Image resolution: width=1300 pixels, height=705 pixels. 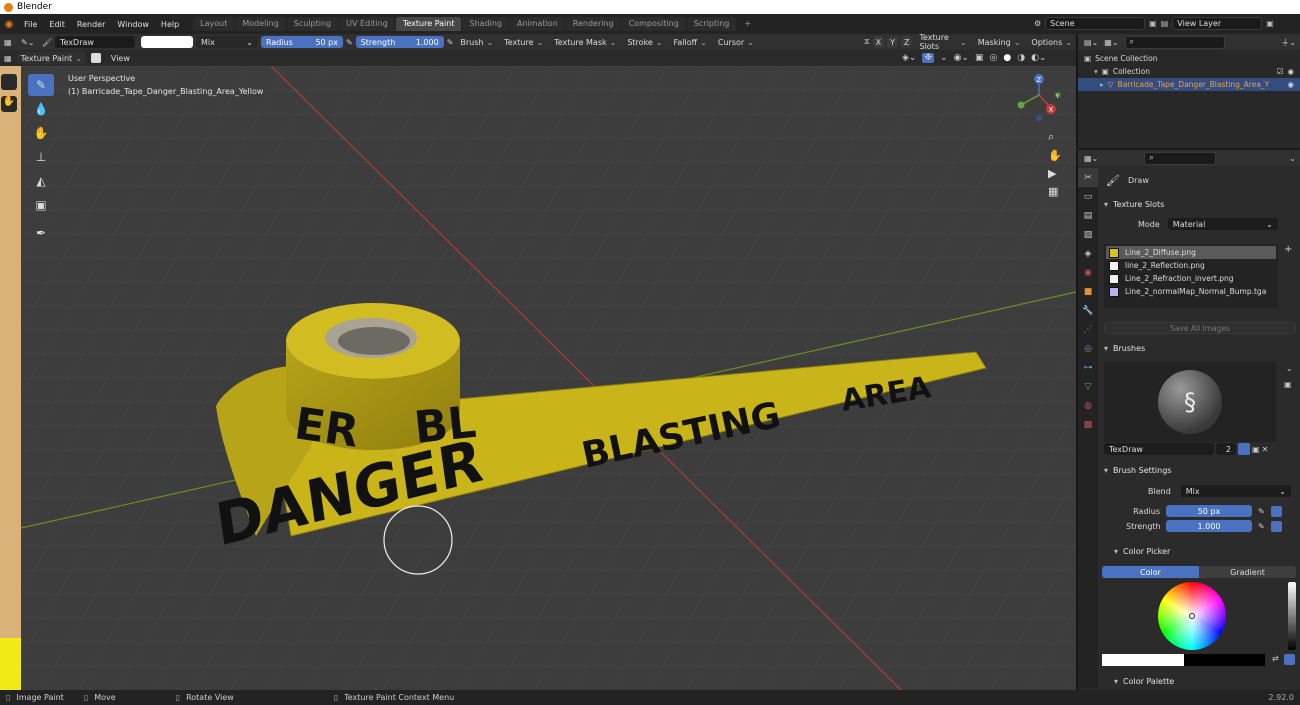 I want to click on duplicate-icon: ▣, so click(x=1256, y=449).